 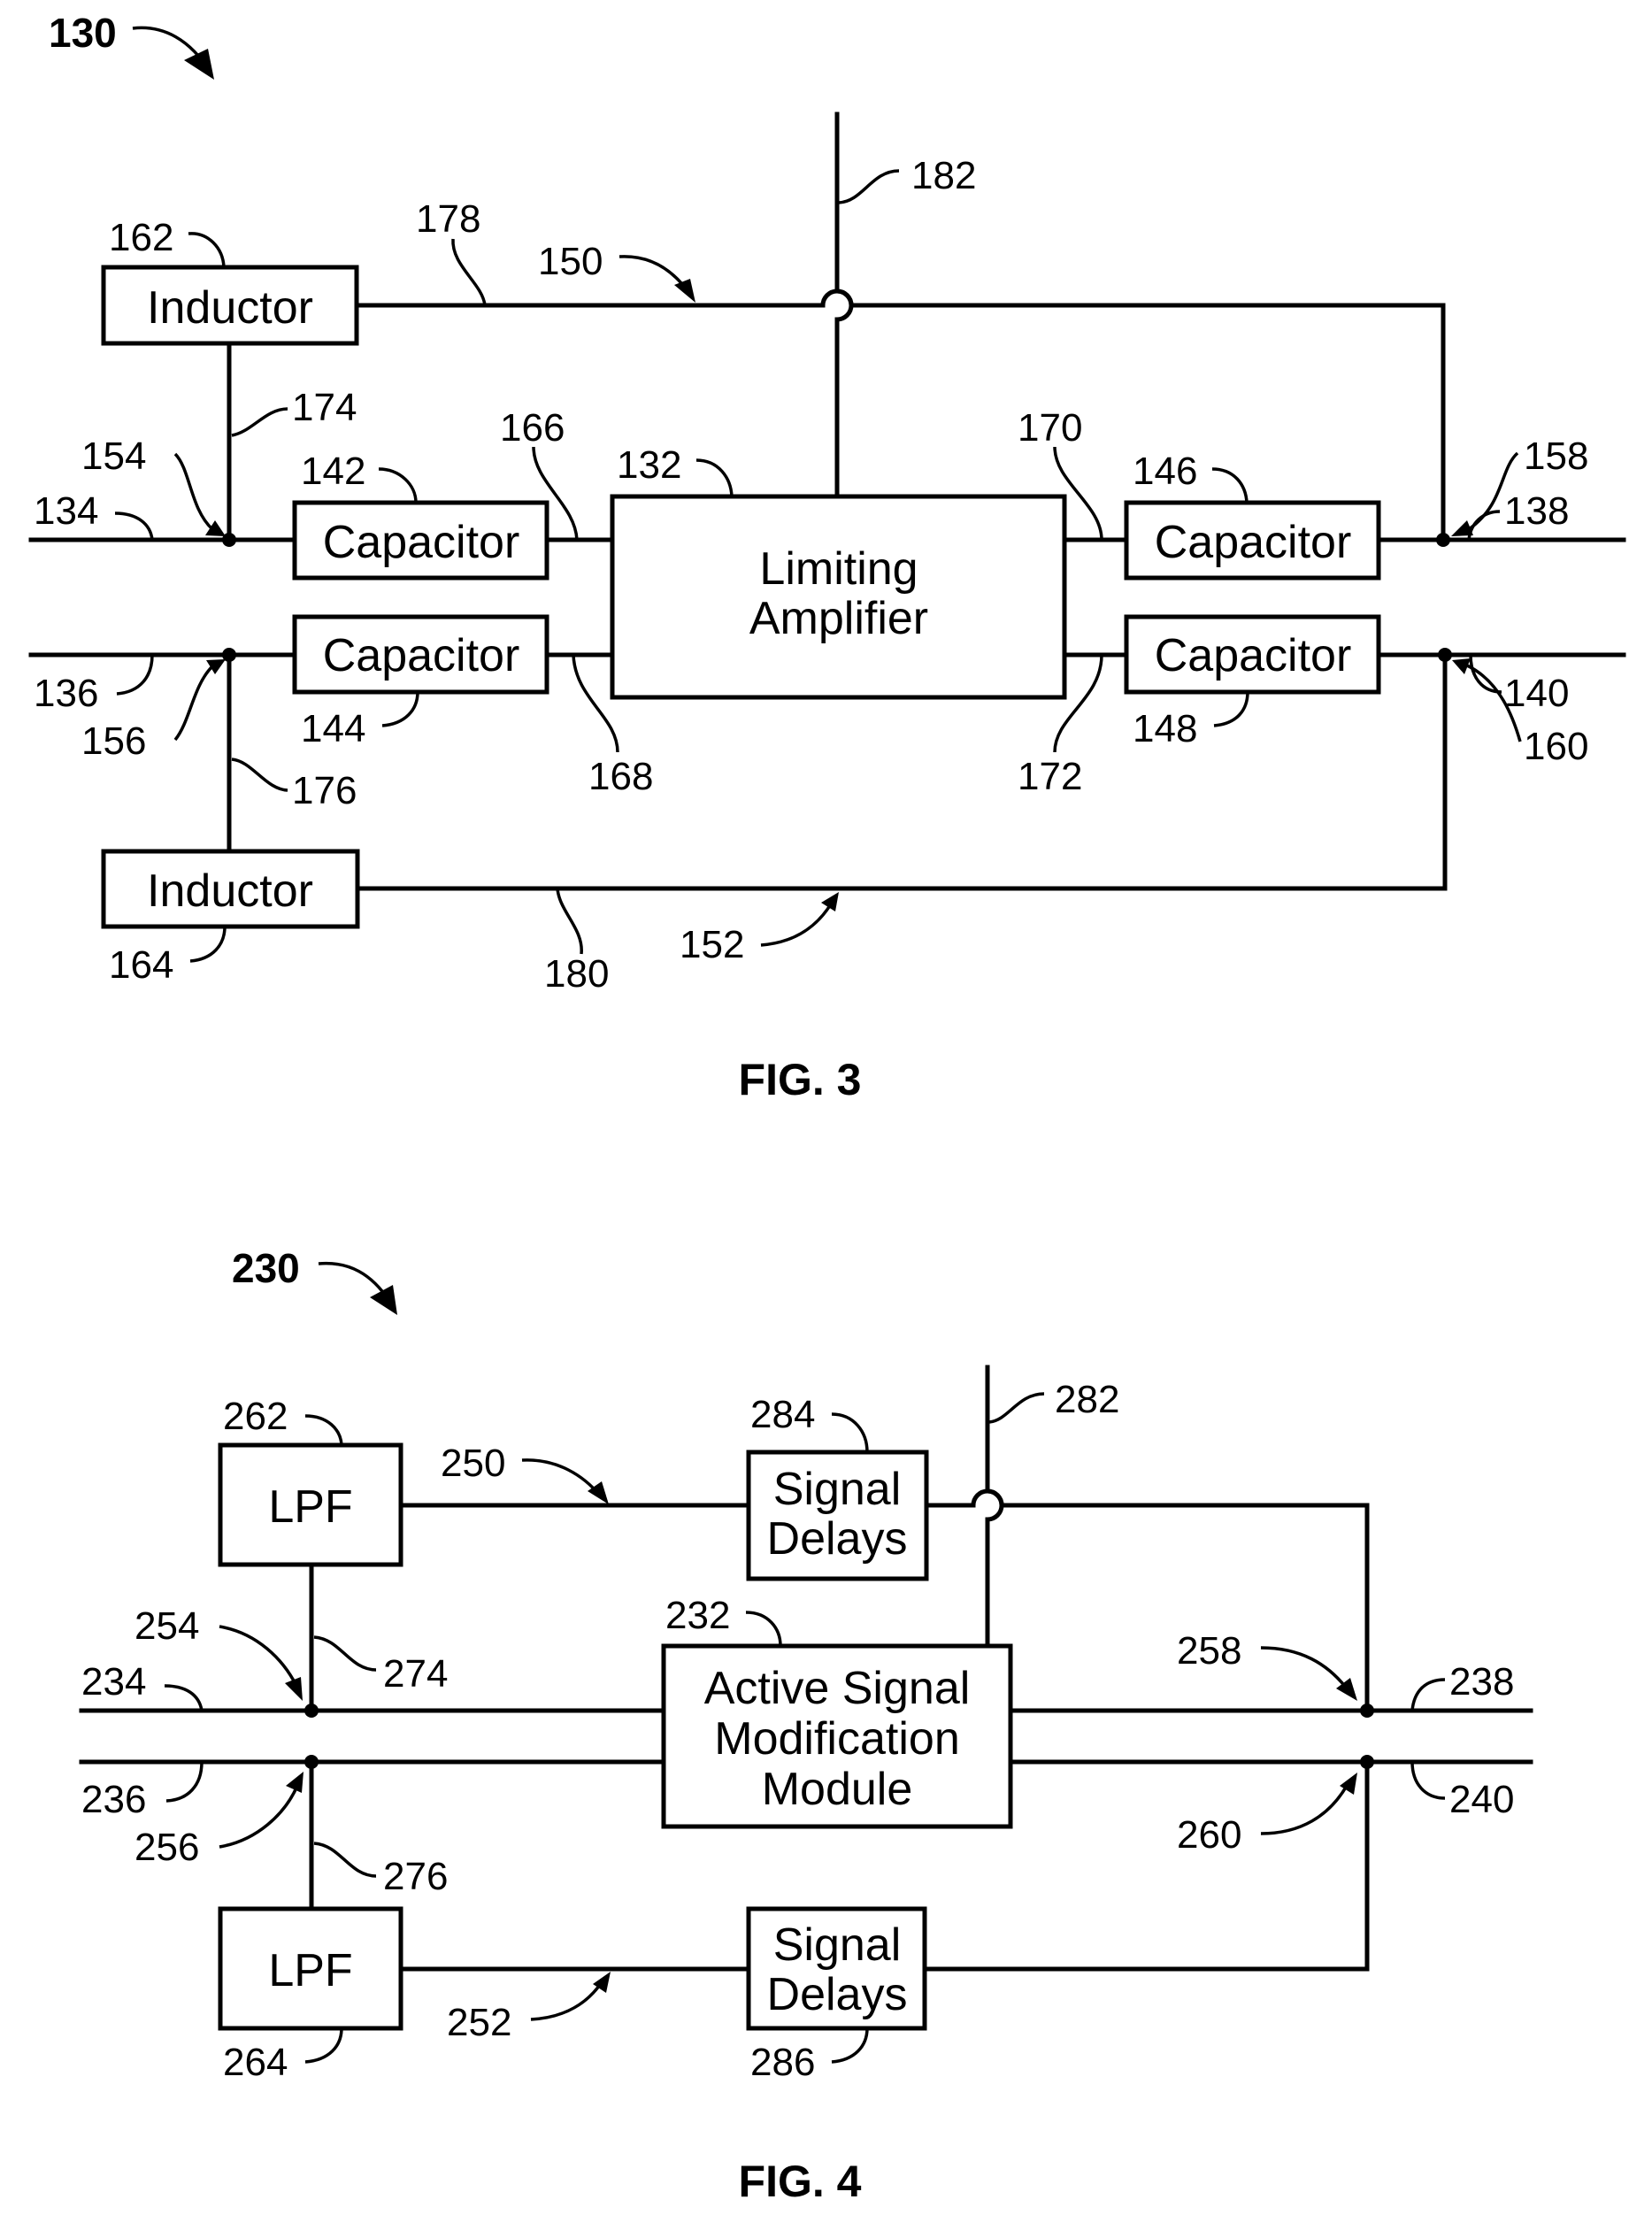 I want to click on lpf-262-label: LPF, so click(x=310, y=1507).